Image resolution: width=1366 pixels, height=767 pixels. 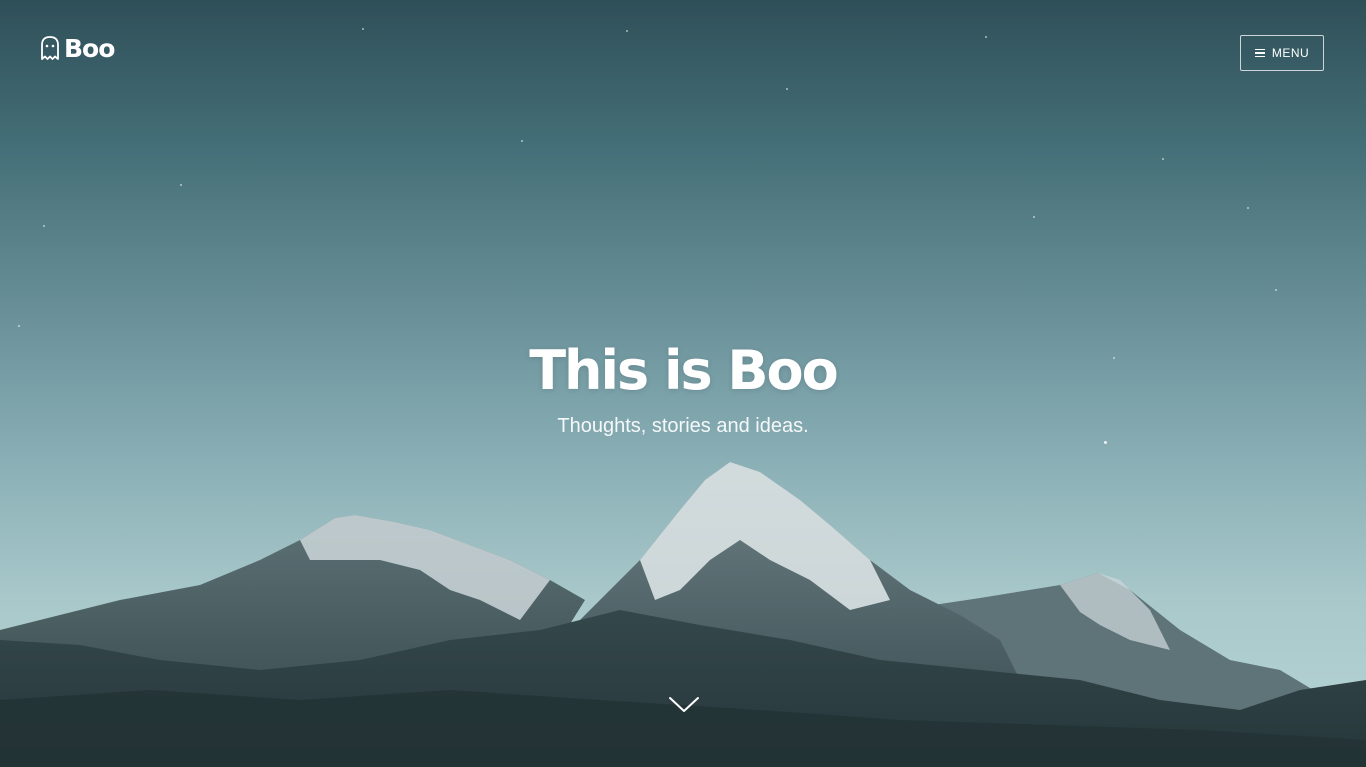 I want to click on menu-button: MENU, so click(x=1282, y=53).